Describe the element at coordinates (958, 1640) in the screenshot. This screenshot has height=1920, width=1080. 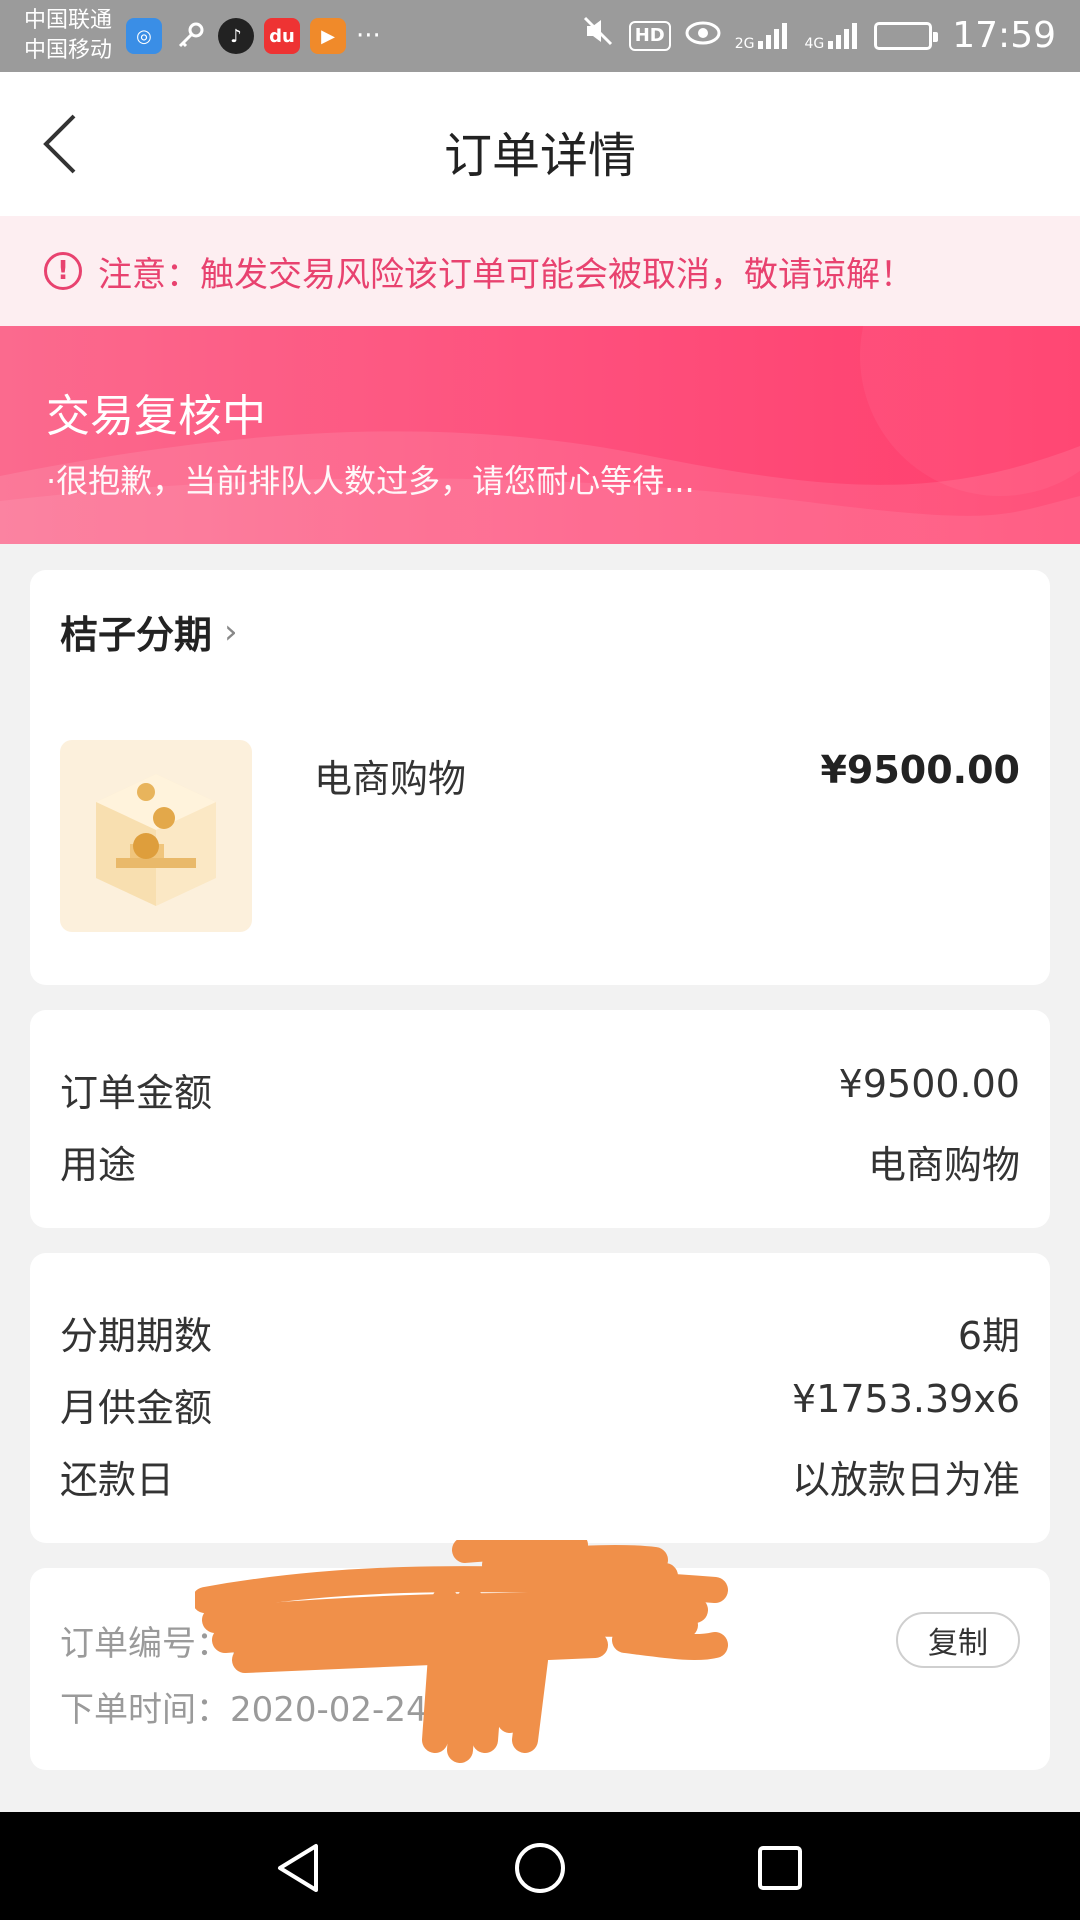
I see `copy-button: 复制` at that location.